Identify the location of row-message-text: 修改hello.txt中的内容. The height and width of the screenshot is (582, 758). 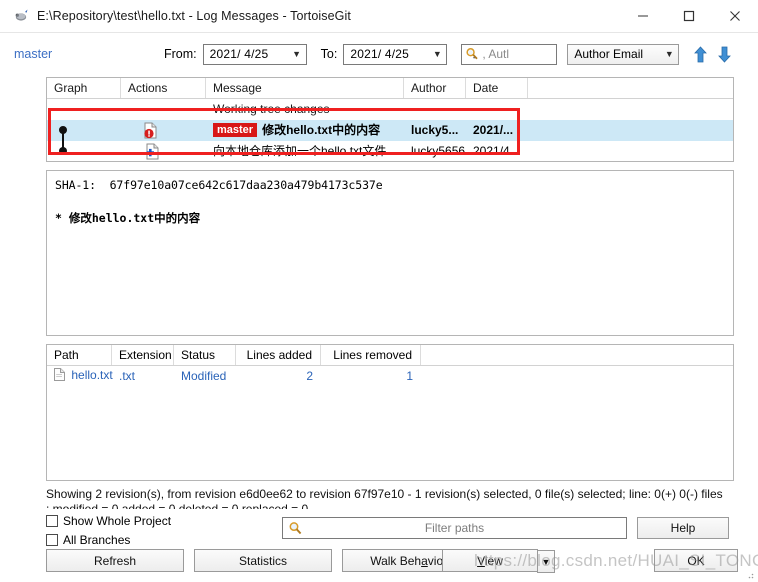
(321, 130).